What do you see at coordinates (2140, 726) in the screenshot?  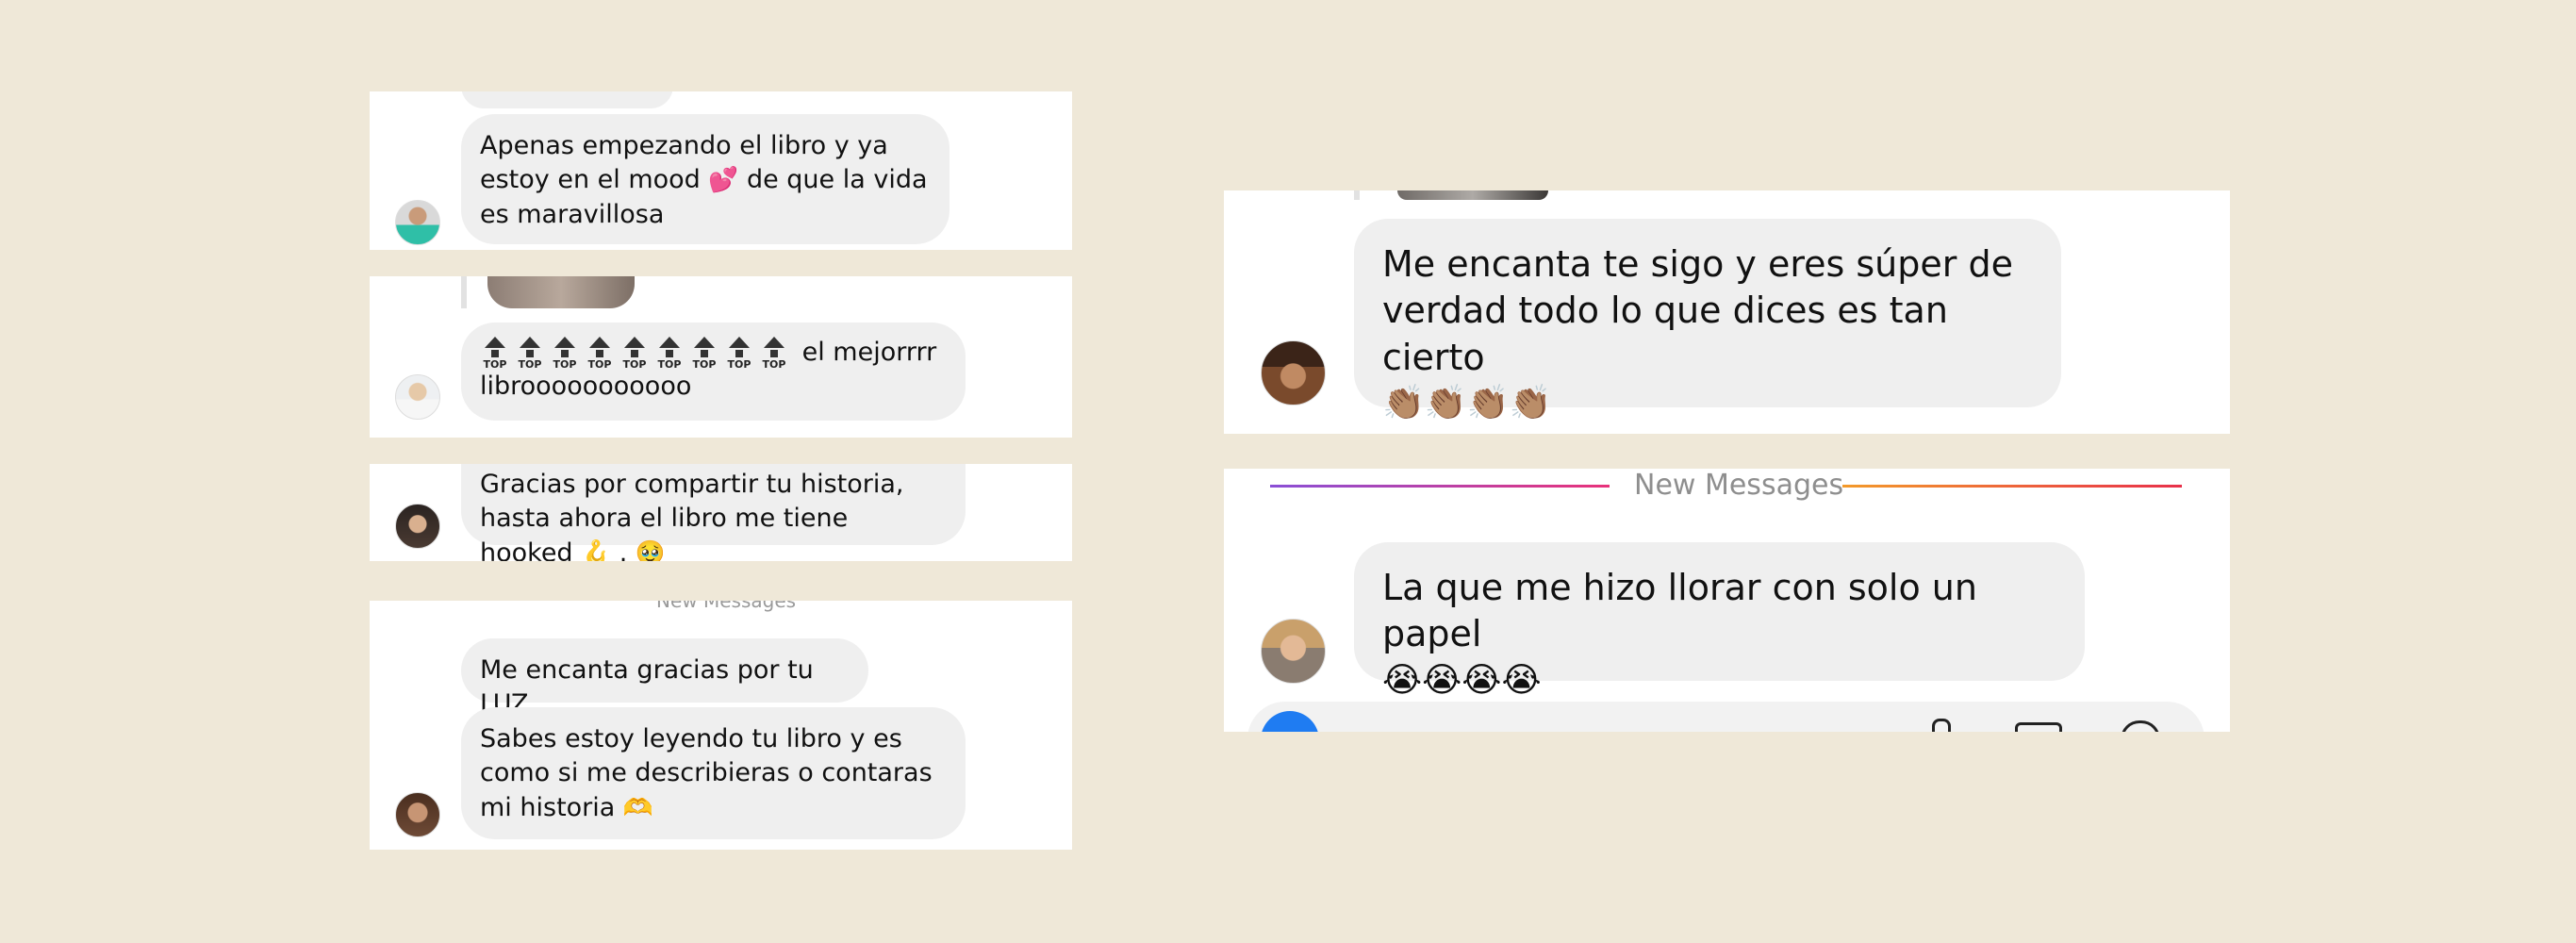 I see `sticker-icon` at bounding box center [2140, 726].